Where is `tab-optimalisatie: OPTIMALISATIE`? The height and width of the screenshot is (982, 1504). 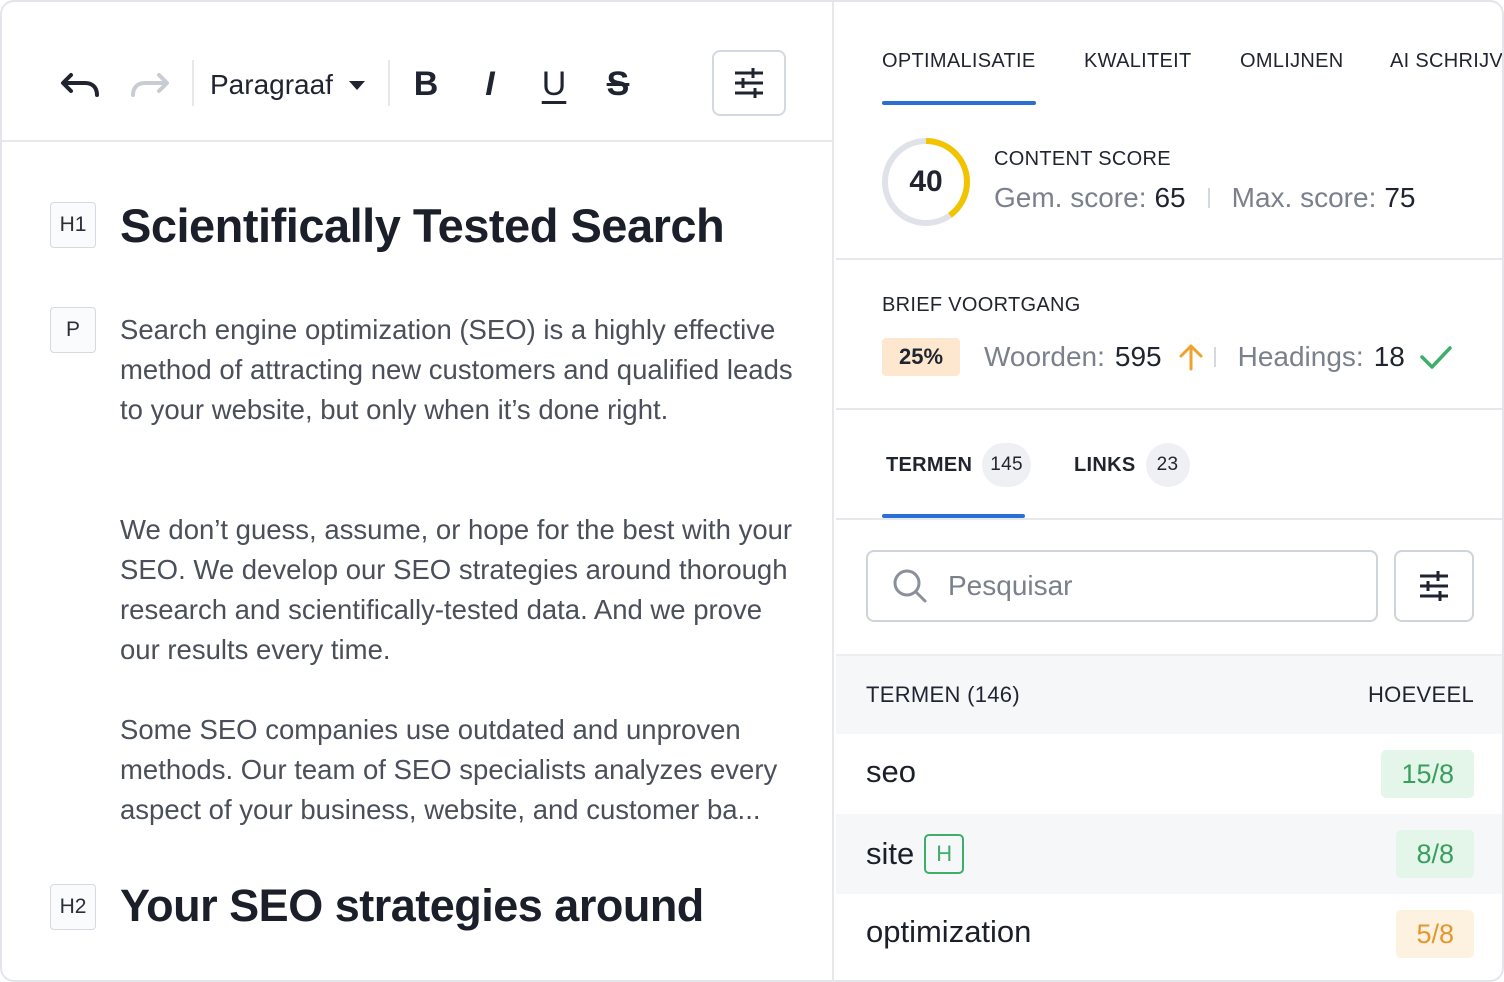
tab-optimalisatie: OPTIMALISATIE is located at coordinates (959, 61).